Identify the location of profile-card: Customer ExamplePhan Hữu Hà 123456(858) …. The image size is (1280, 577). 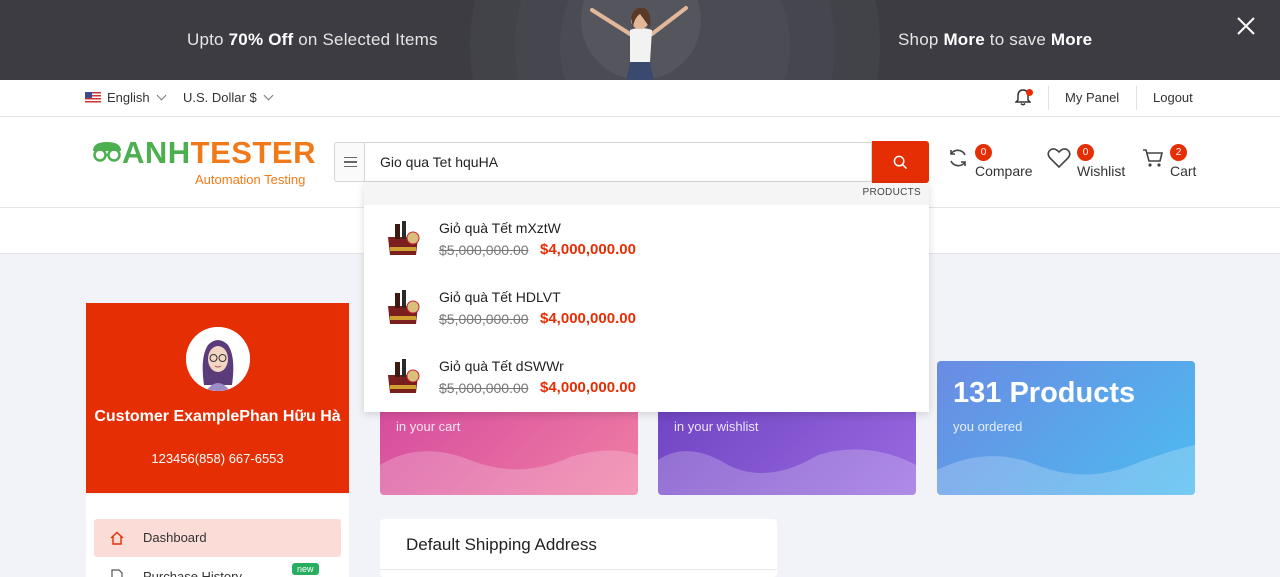
(217, 398).